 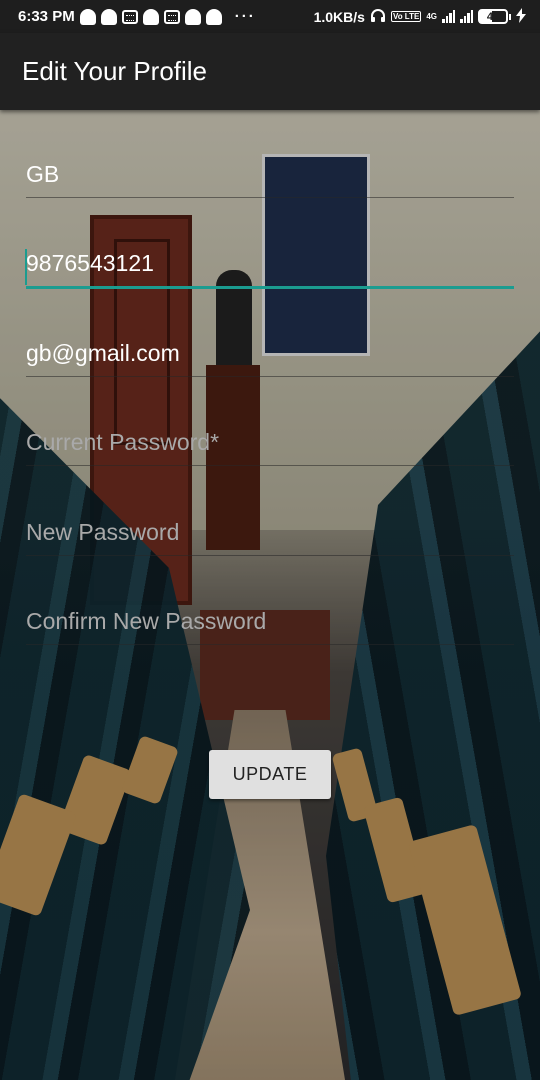 I want to click on headphones-icon, so click(x=378, y=17).